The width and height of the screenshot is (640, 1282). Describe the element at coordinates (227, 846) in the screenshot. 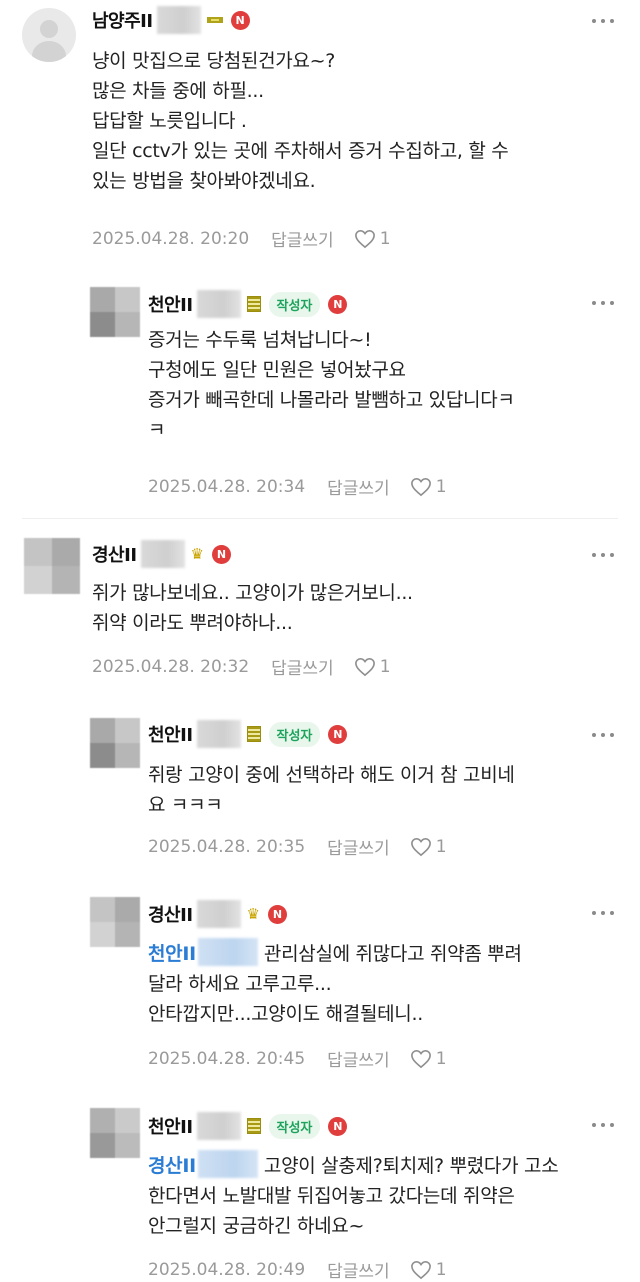

I see `comment-date: 2025.04.28. 20:35` at that location.